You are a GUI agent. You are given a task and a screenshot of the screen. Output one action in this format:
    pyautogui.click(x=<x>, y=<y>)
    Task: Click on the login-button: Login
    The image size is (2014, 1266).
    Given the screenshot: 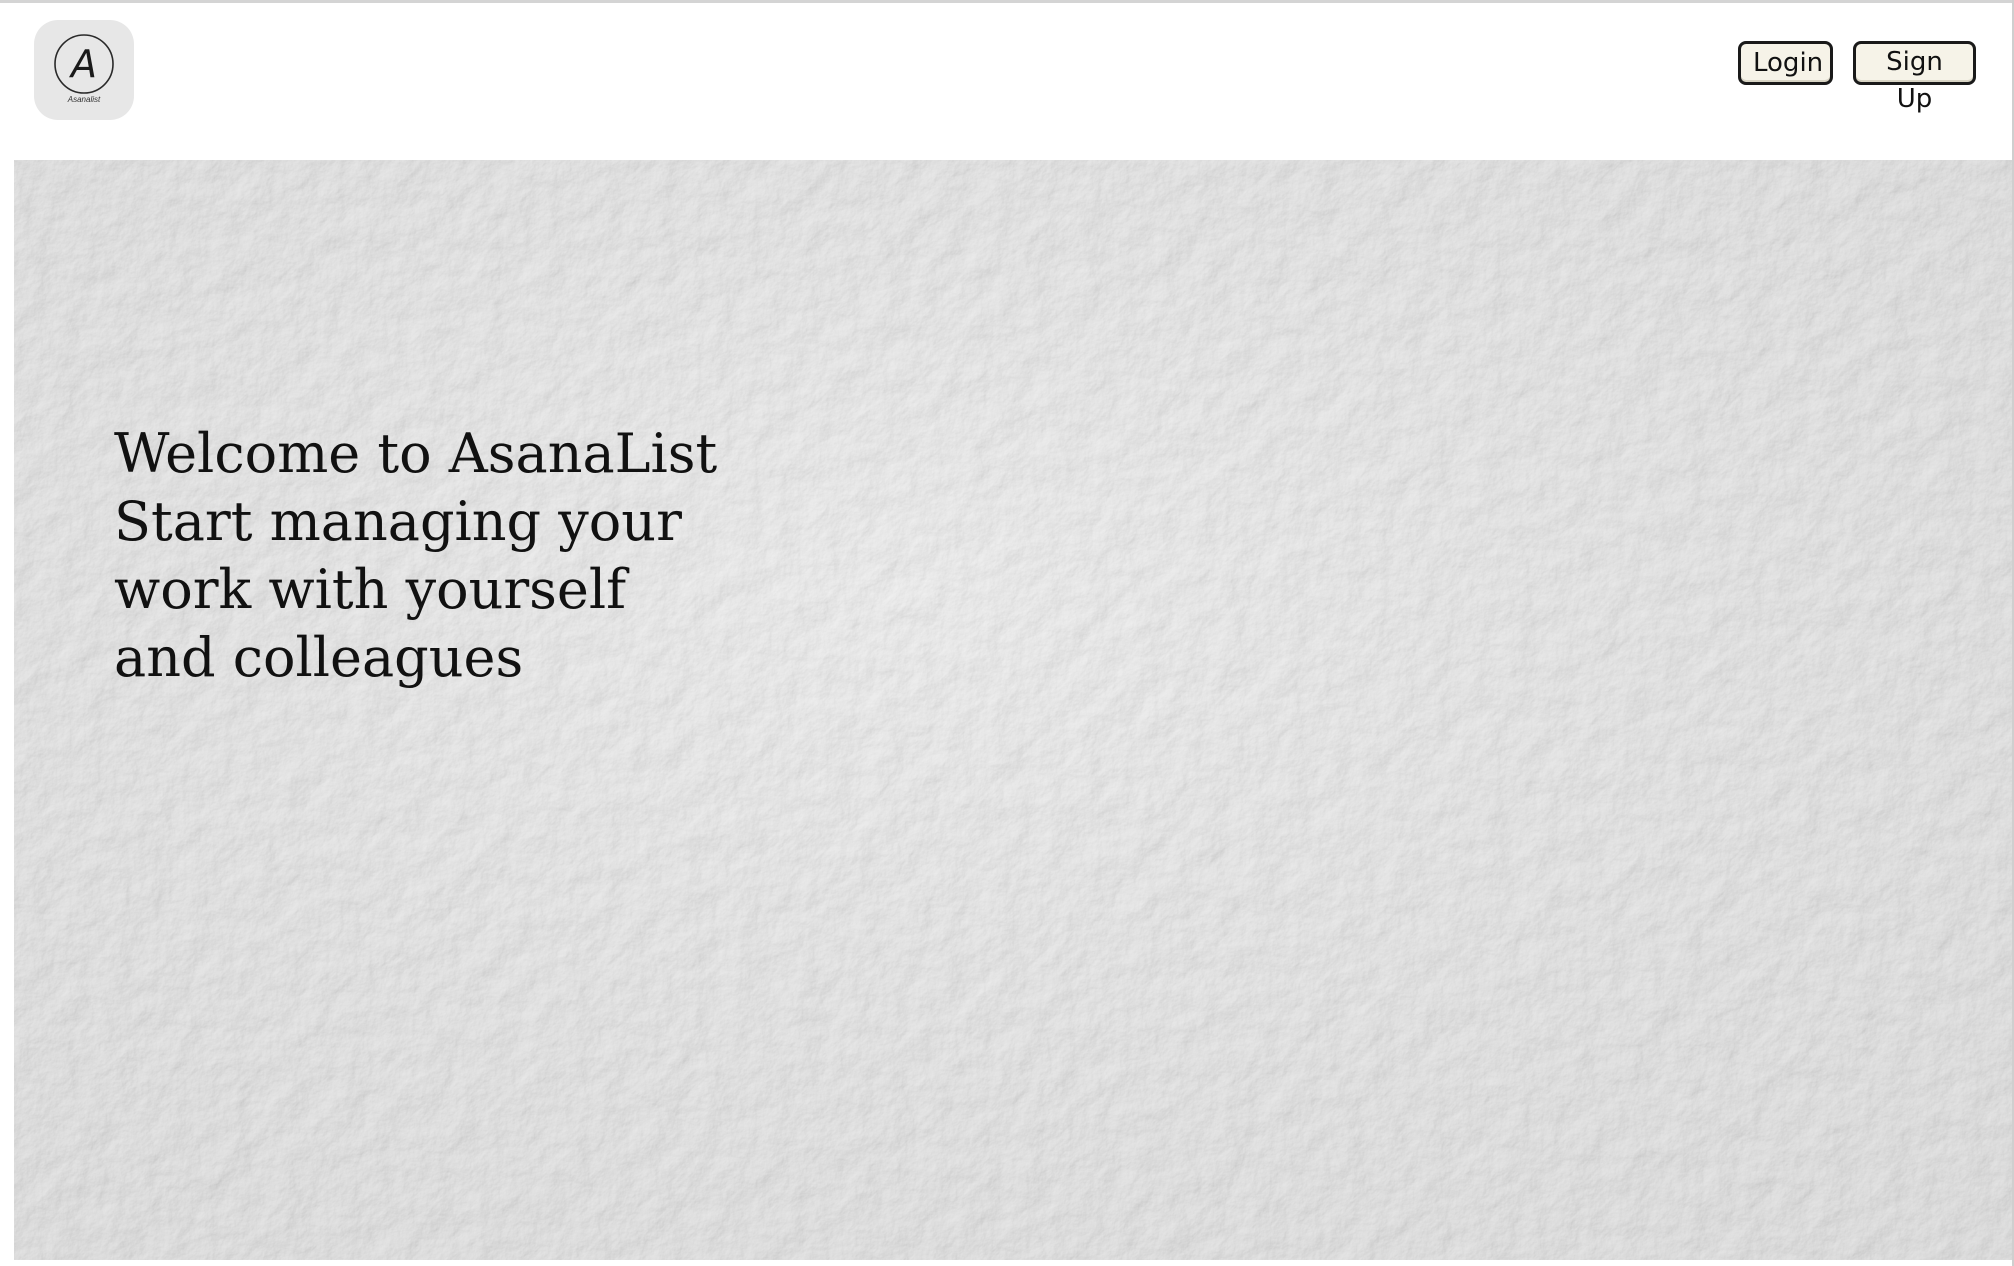 What is the action you would take?
    pyautogui.click(x=1785, y=63)
    